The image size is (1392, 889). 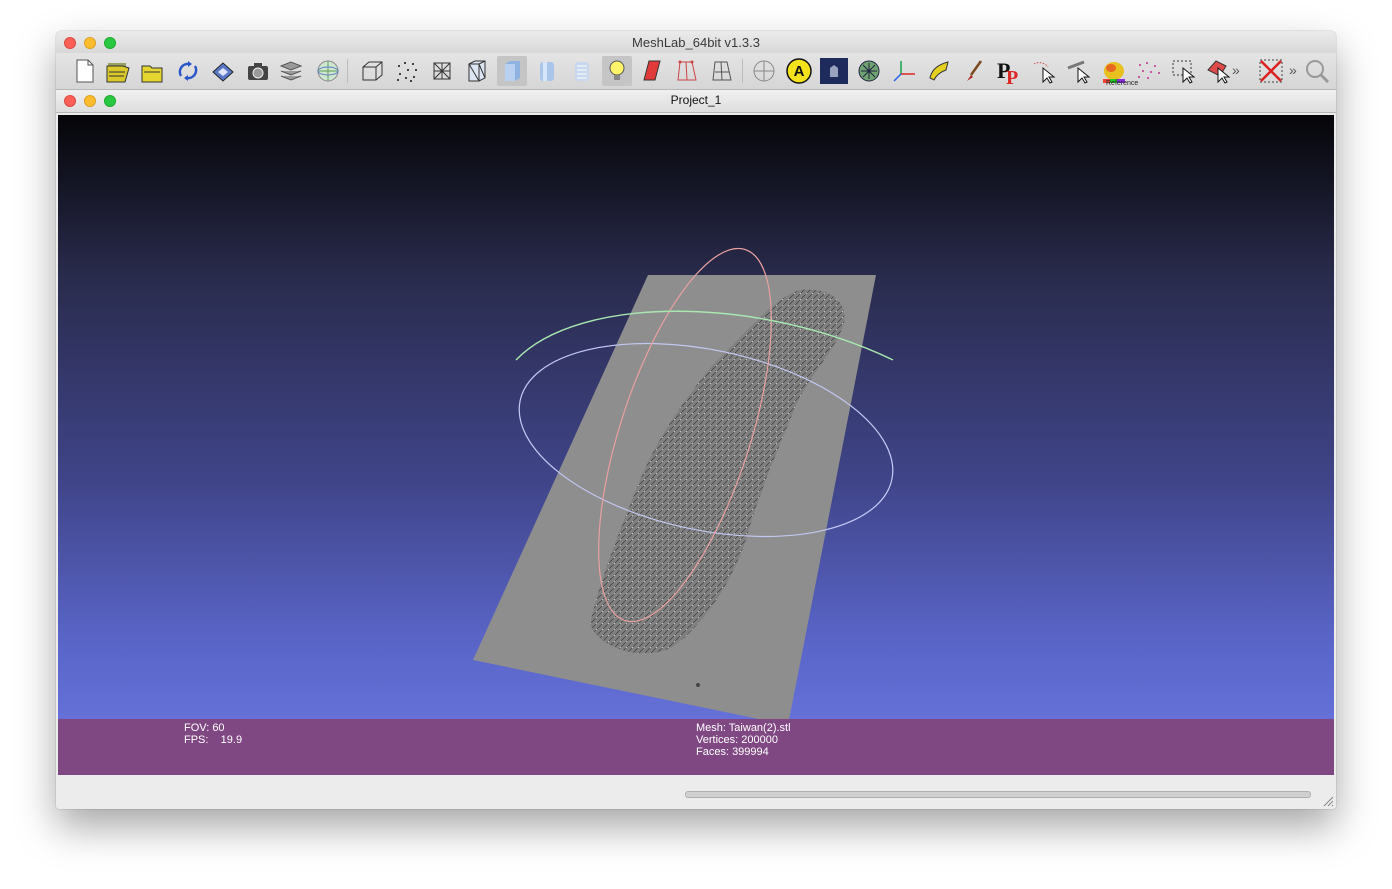 I want to click on select-vertices-icon, so click(x=1044, y=71).